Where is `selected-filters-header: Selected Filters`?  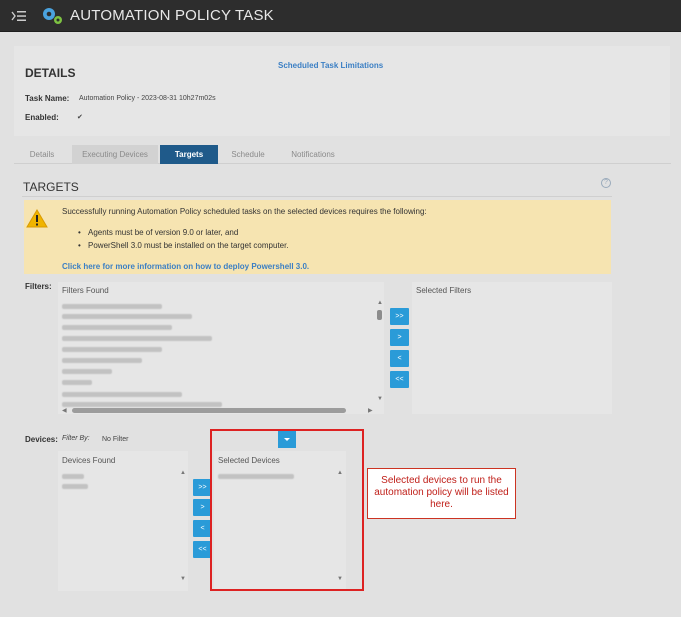 selected-filters-header: Selected Filters is located at coordinates (444, 290).